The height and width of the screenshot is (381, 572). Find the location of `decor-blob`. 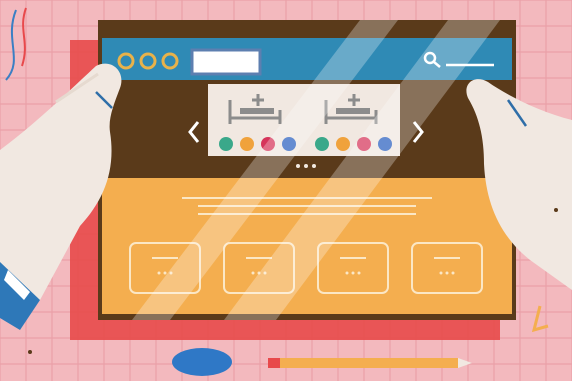

decor-blob is located at coordinates (202, 362).